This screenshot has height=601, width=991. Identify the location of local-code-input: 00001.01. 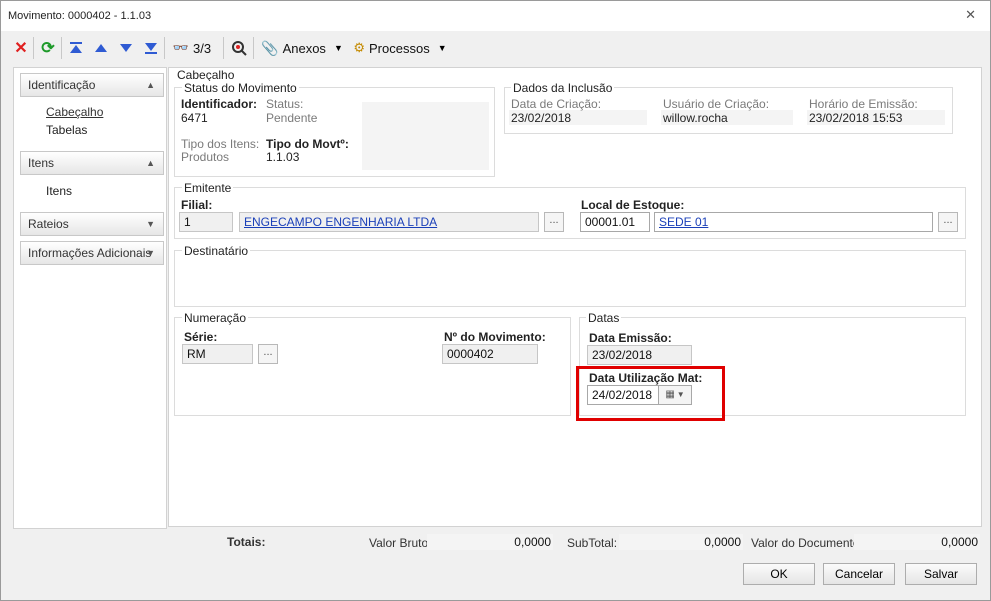
(615, 222).